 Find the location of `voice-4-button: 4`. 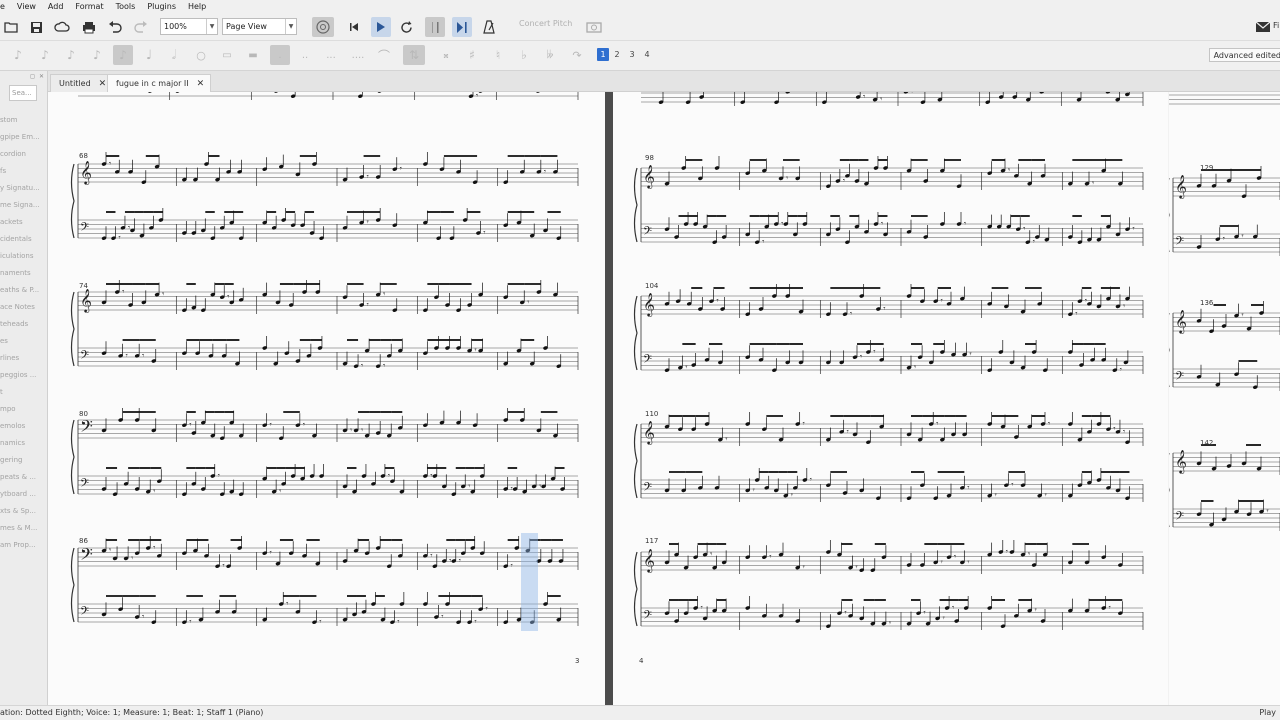

voice-4-button: 4 is located at coordinates (647, 54).